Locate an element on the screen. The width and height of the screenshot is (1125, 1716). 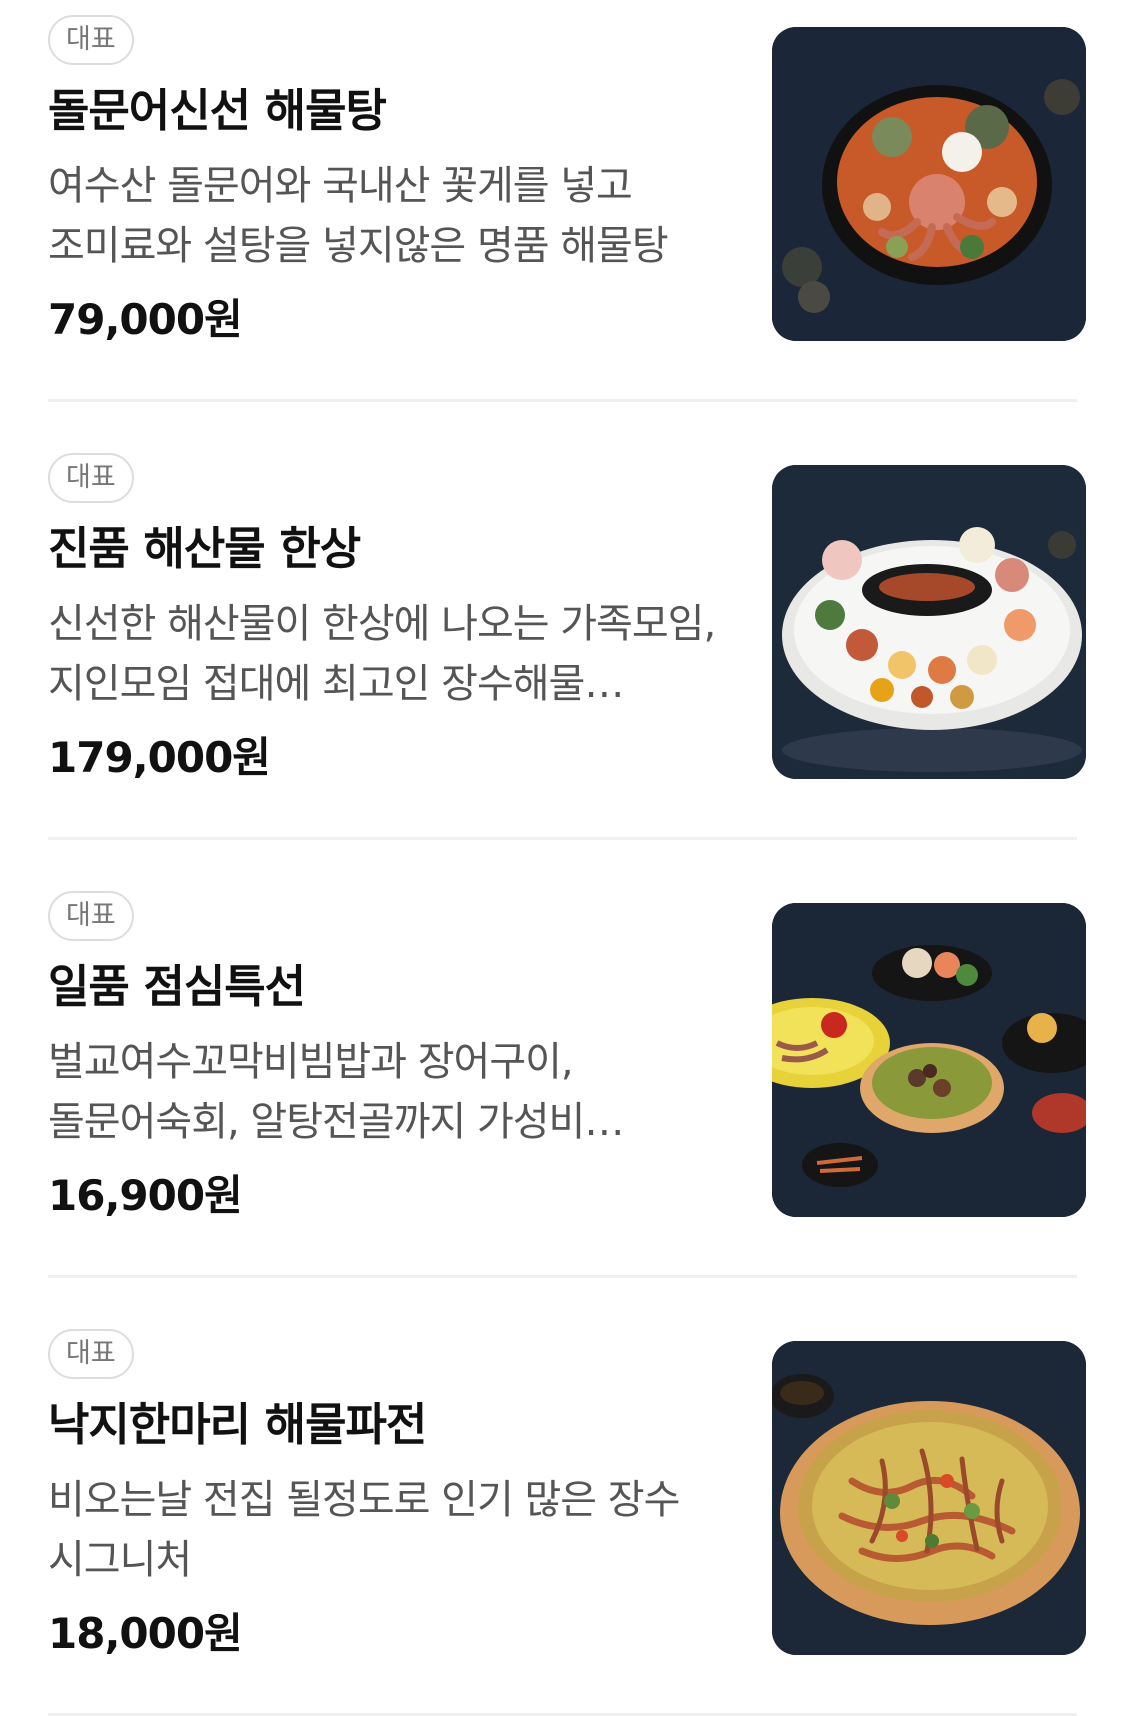
lunch-set-illustration is located at coordinates (929, 1060).